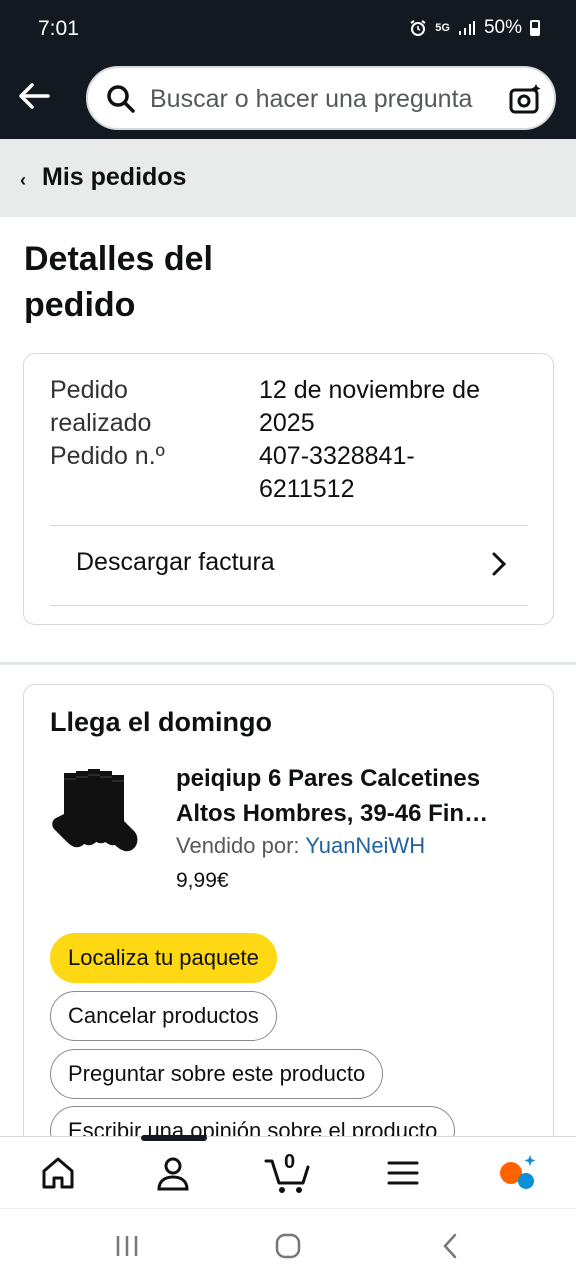  Describe the element at coordinates (535, 28) in the screenshot. I see `battery-icon` at that location.